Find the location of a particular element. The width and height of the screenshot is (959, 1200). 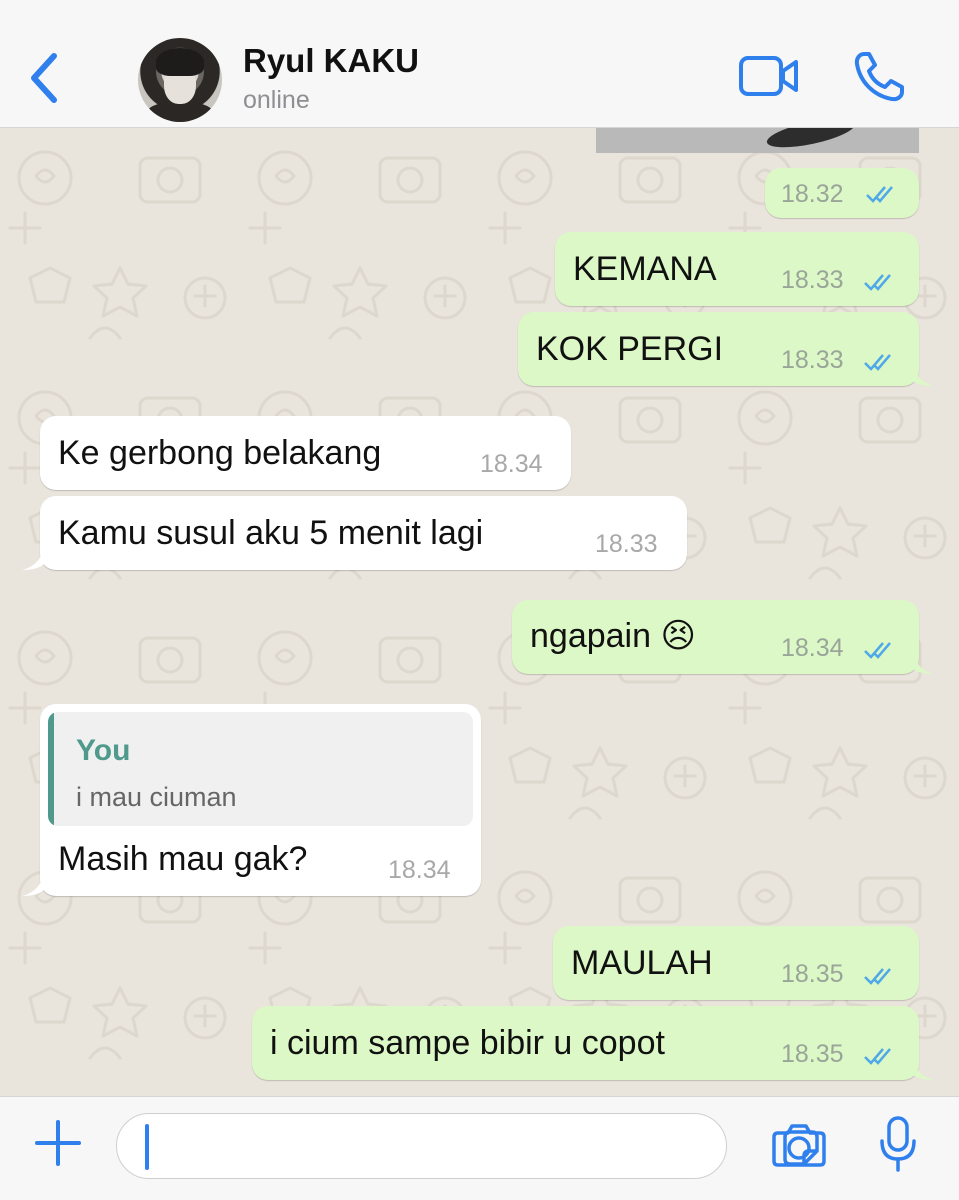

message-time: 18.32 is located at coordinates (812, 194).